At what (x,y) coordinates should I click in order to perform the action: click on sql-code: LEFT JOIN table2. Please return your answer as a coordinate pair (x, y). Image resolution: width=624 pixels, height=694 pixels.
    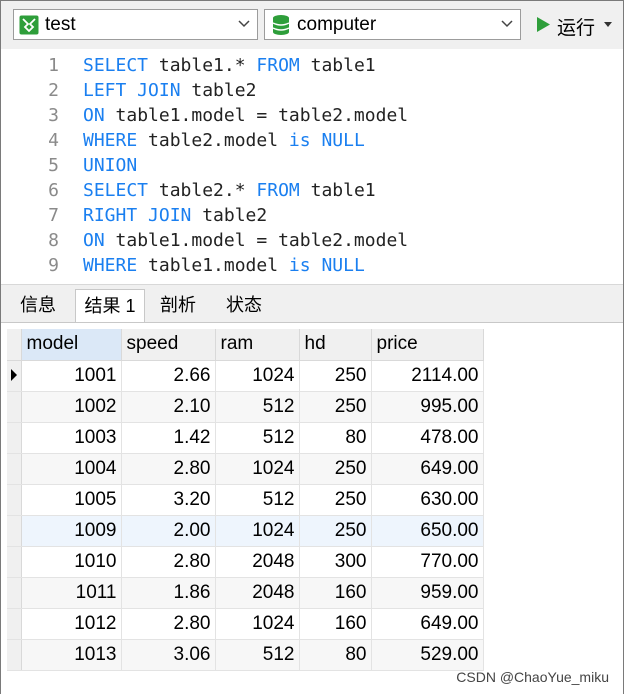
    Looking at the image, I should click on (169, 90).